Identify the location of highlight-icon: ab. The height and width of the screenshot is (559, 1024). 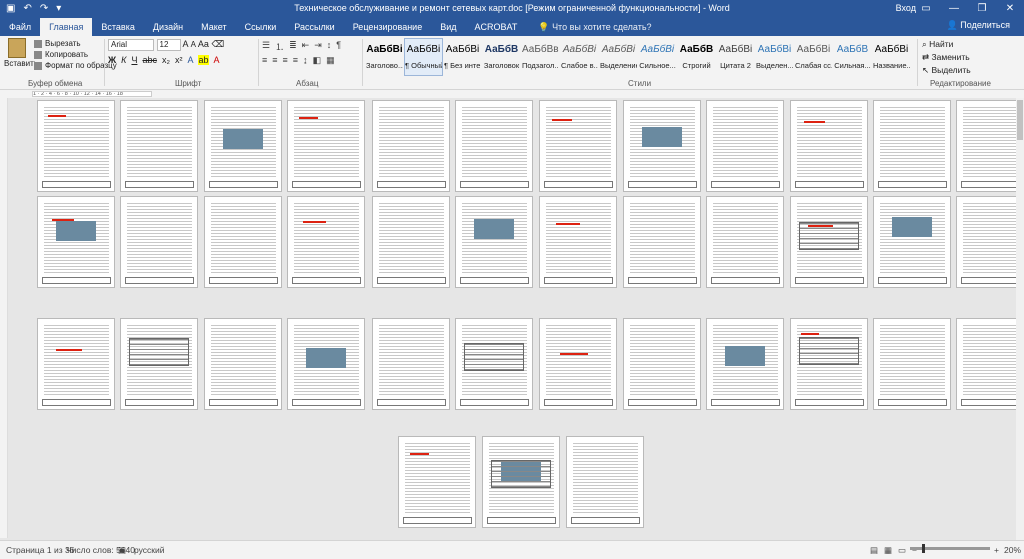
(203, 60).